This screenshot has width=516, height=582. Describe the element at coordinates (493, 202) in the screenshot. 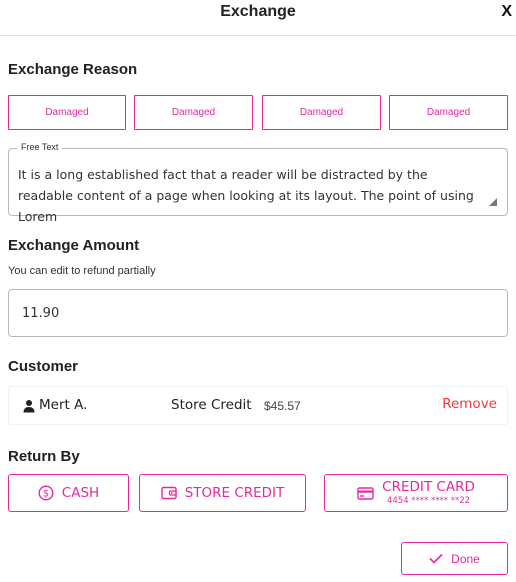

I see `resize-handle-icon` at that location.